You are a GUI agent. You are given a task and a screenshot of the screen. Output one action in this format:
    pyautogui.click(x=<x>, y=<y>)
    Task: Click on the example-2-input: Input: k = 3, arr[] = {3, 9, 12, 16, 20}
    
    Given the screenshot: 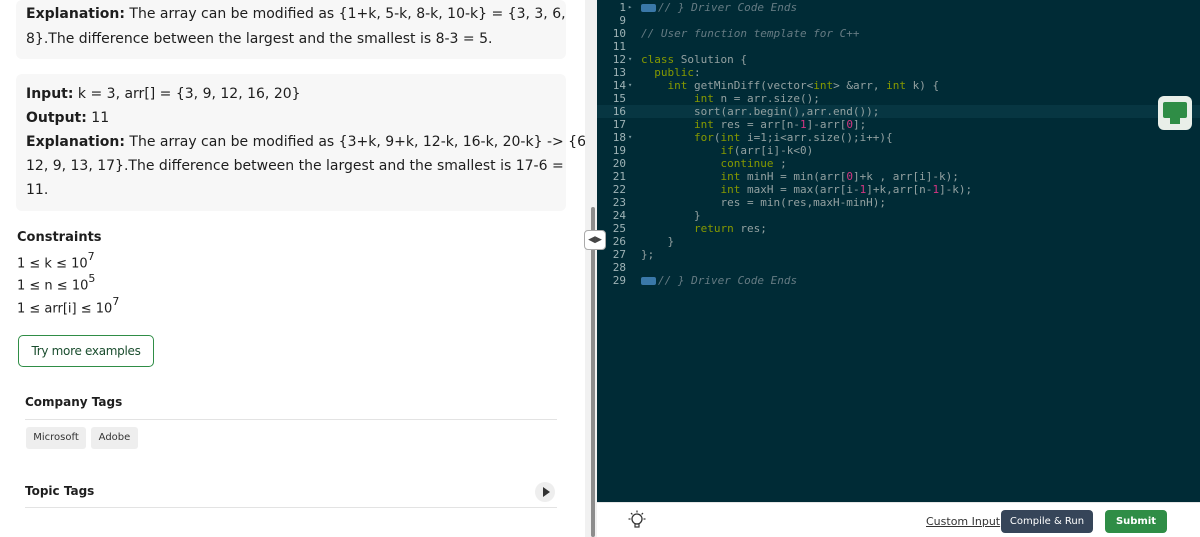 What is the action you would take?
    pyautogui.click(x=163, y=94)
    